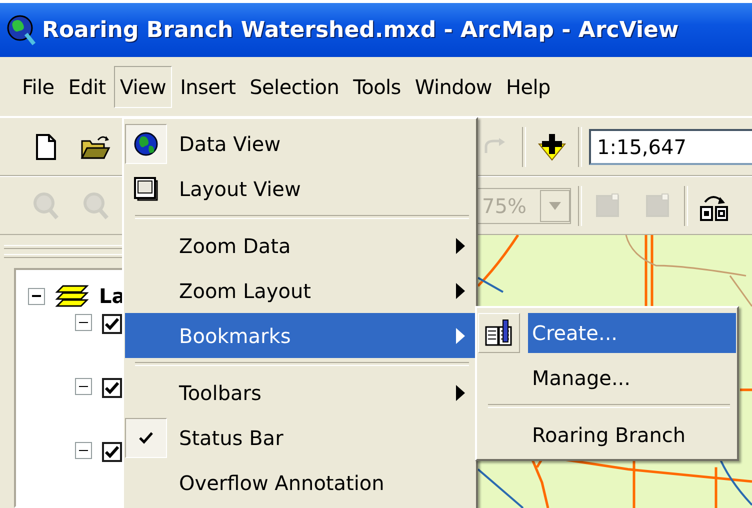  Describe the element at coordinates (377, 87) in the screenshot. I see `menu-item: Tools` at that location.